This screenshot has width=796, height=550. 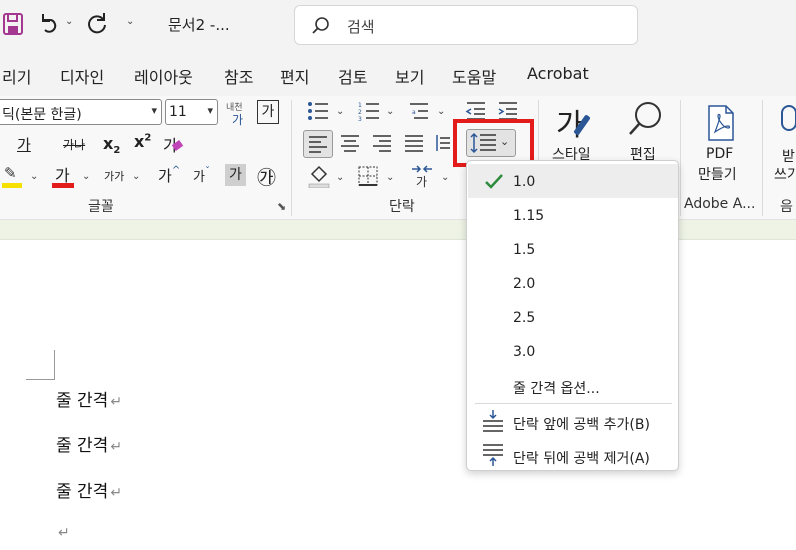 I want to click on pdf-icon, so click(x=721, y=123).